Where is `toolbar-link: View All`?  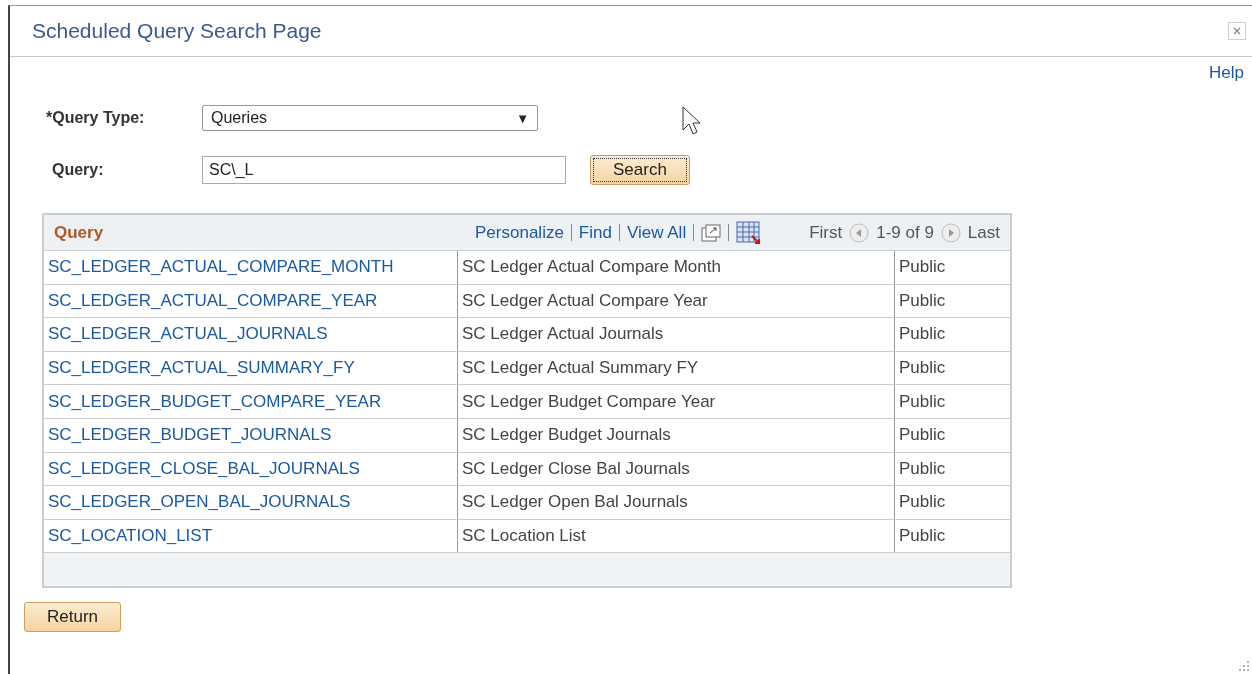
toolbar-link: View All is located at coordinates (656, 232).